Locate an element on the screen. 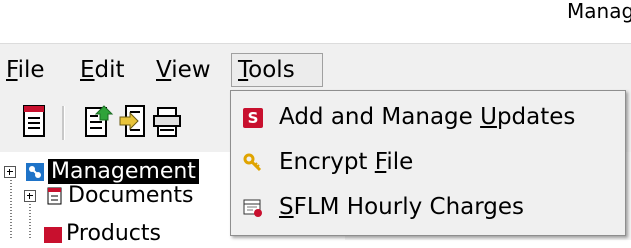  menu-item-label: FLM Hourly Charges is located at coordinates (409, 207).